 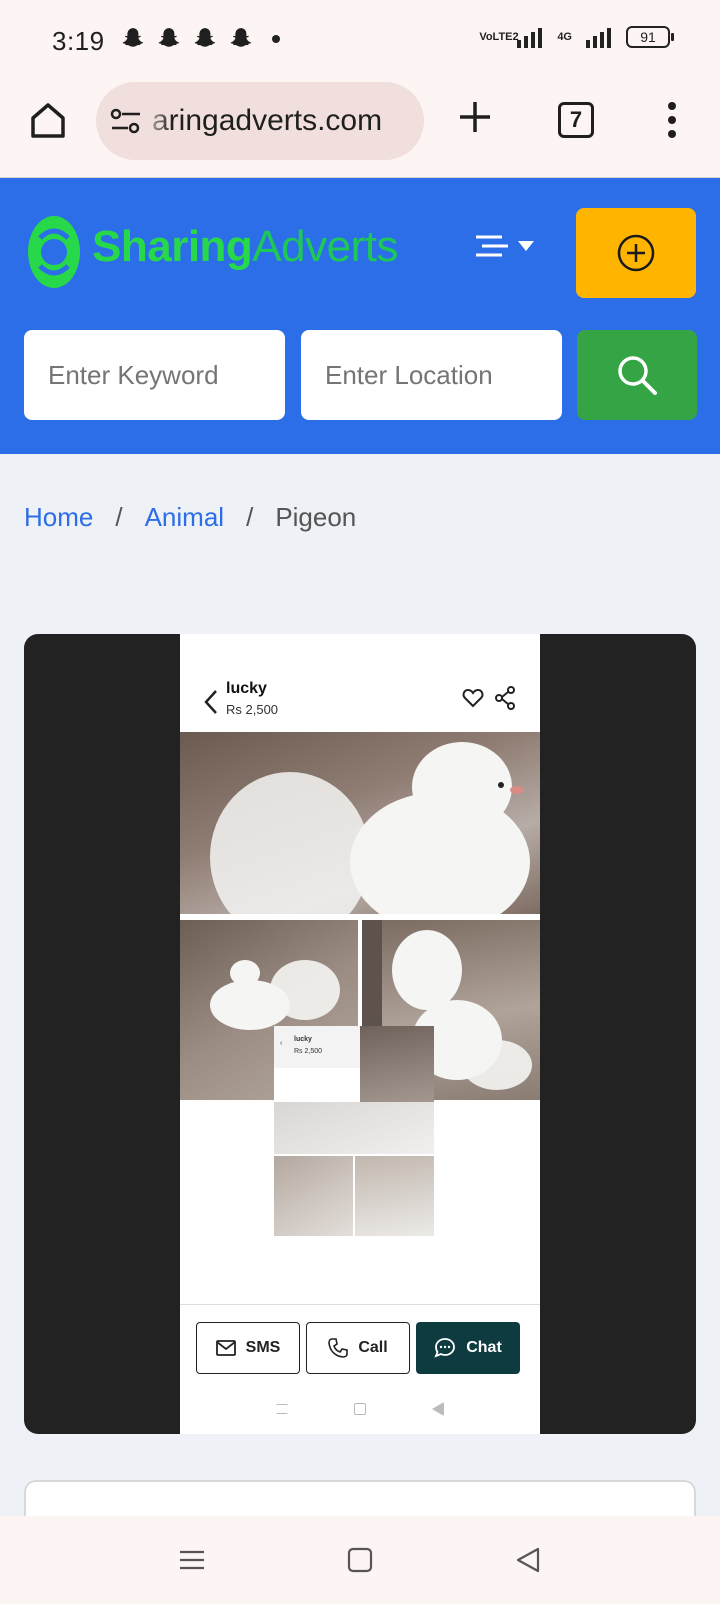 I want to click on mini-price: Rs 2,500, so click(x=308, y=1051).